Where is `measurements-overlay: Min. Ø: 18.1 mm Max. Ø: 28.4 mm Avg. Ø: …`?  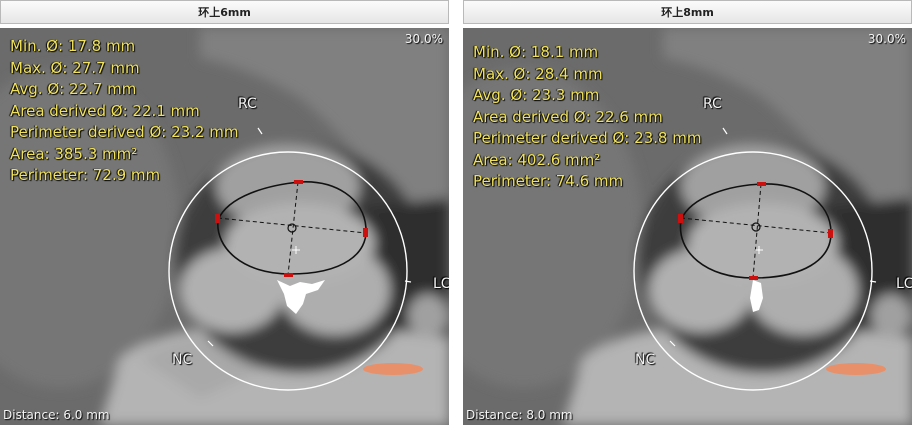 measurements-overlay: Min. Ø: 18.1 mm Max. Ø: 28.4 mm Avg. Ø: … is located at coordinates (587, 117).